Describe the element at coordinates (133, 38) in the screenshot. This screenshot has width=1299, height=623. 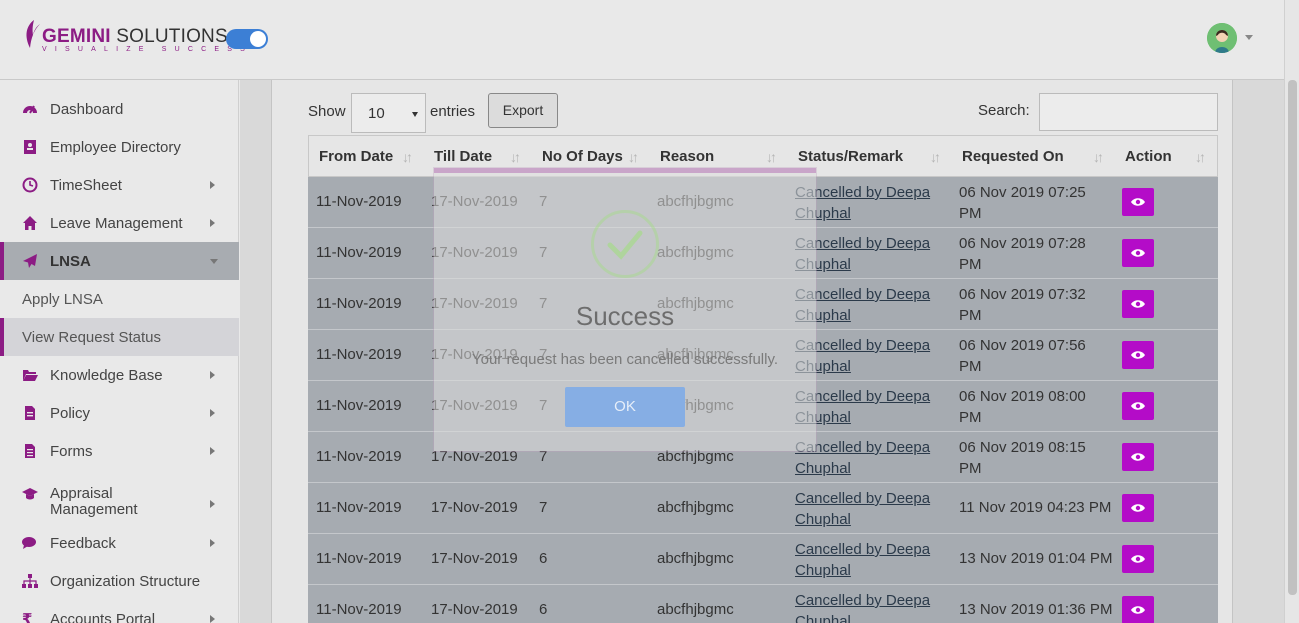
I see `gemini-logo: GEMINI SOLUTIONS VISUALIZE SUCCESS` at that location.